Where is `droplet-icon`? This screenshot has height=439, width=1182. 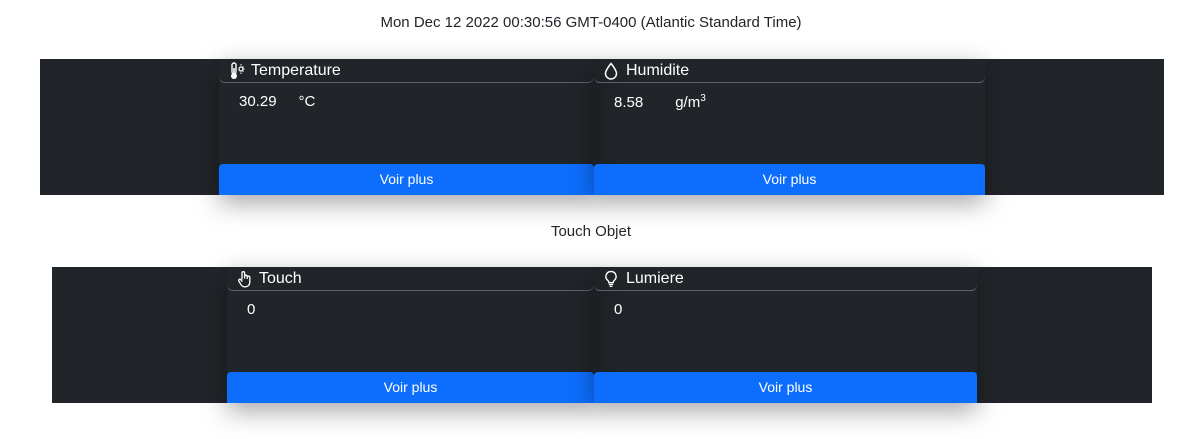 droplet-icon is located at coordinates (612, 70).